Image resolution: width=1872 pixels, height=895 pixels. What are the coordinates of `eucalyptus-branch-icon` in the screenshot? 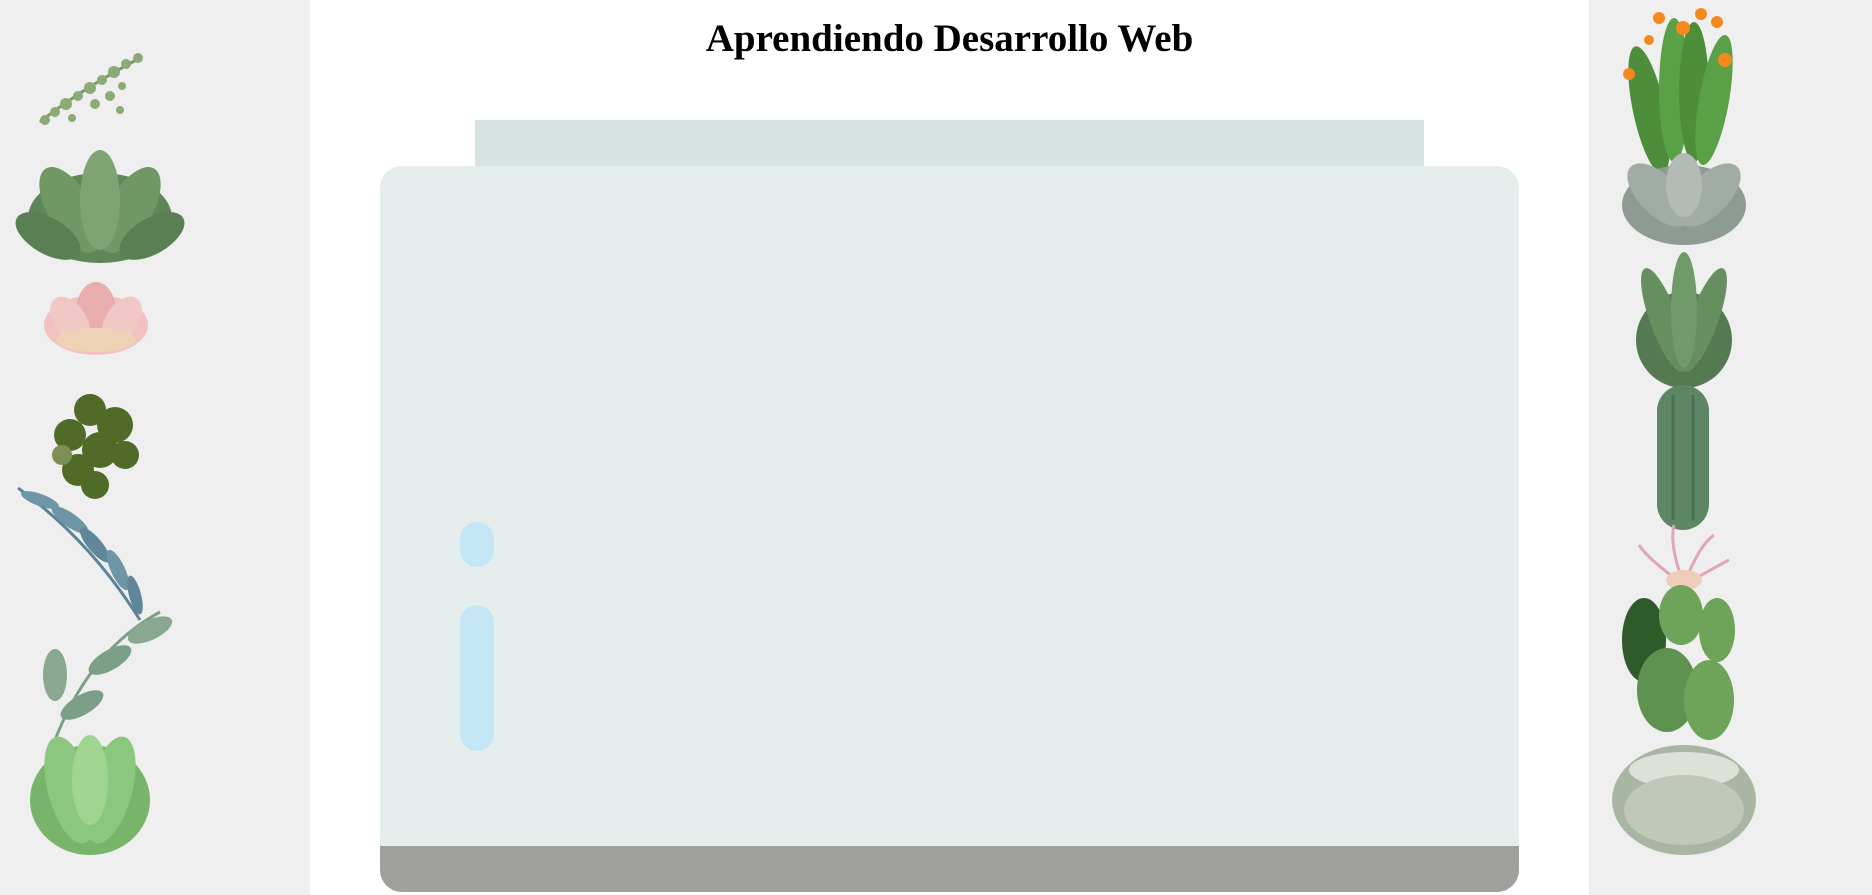 It's located at (95, 613).